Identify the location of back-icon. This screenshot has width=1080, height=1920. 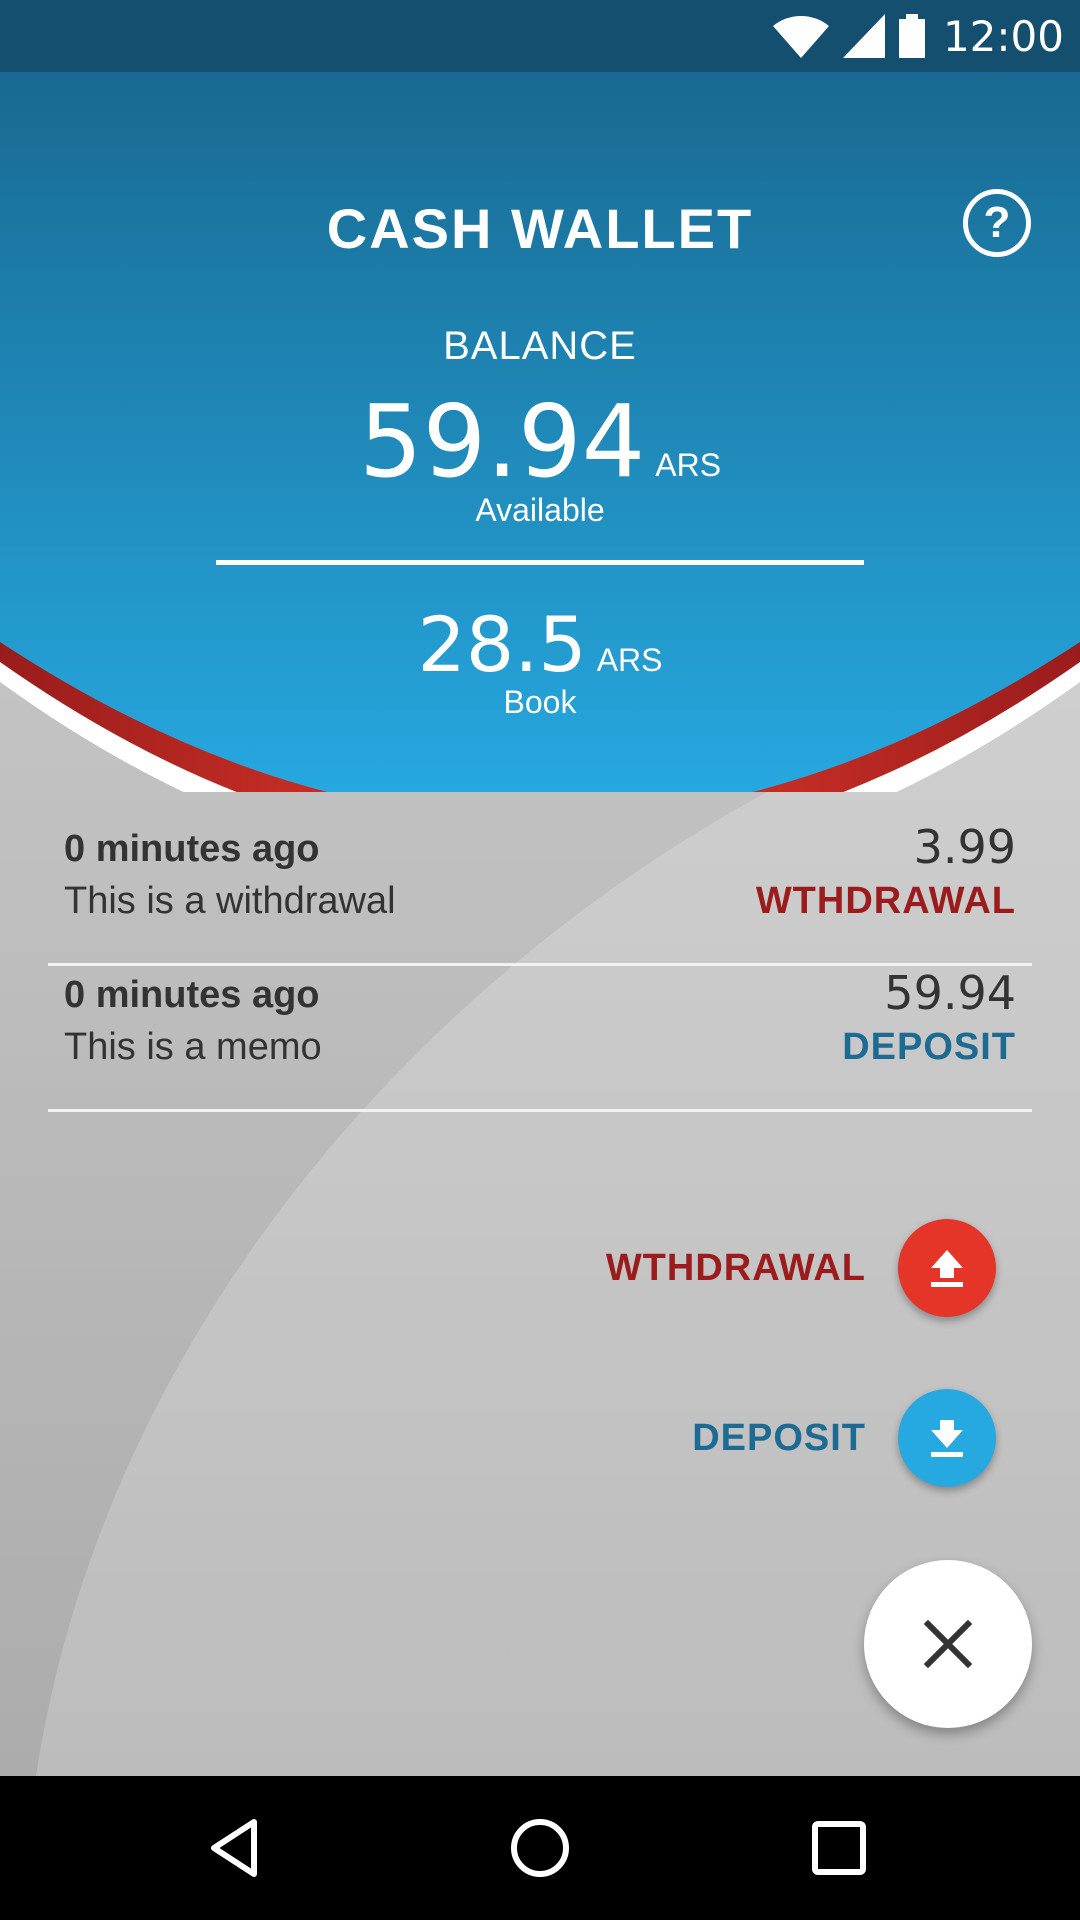
(238, 1848).